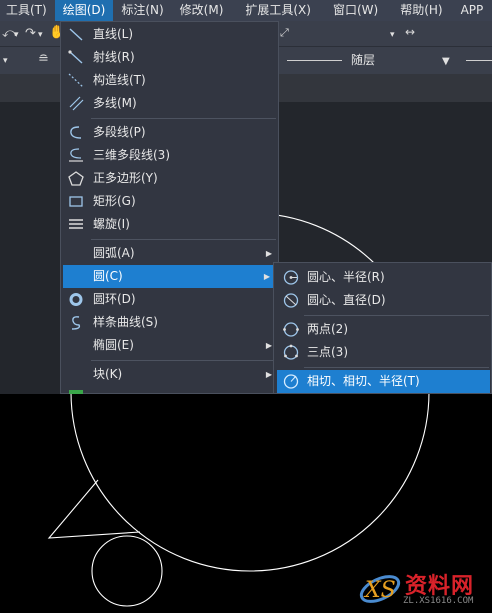  What do you see at coordinates (76, 322) in the screenshot?
I see `spline-icon` at bounding box center [76, 322].